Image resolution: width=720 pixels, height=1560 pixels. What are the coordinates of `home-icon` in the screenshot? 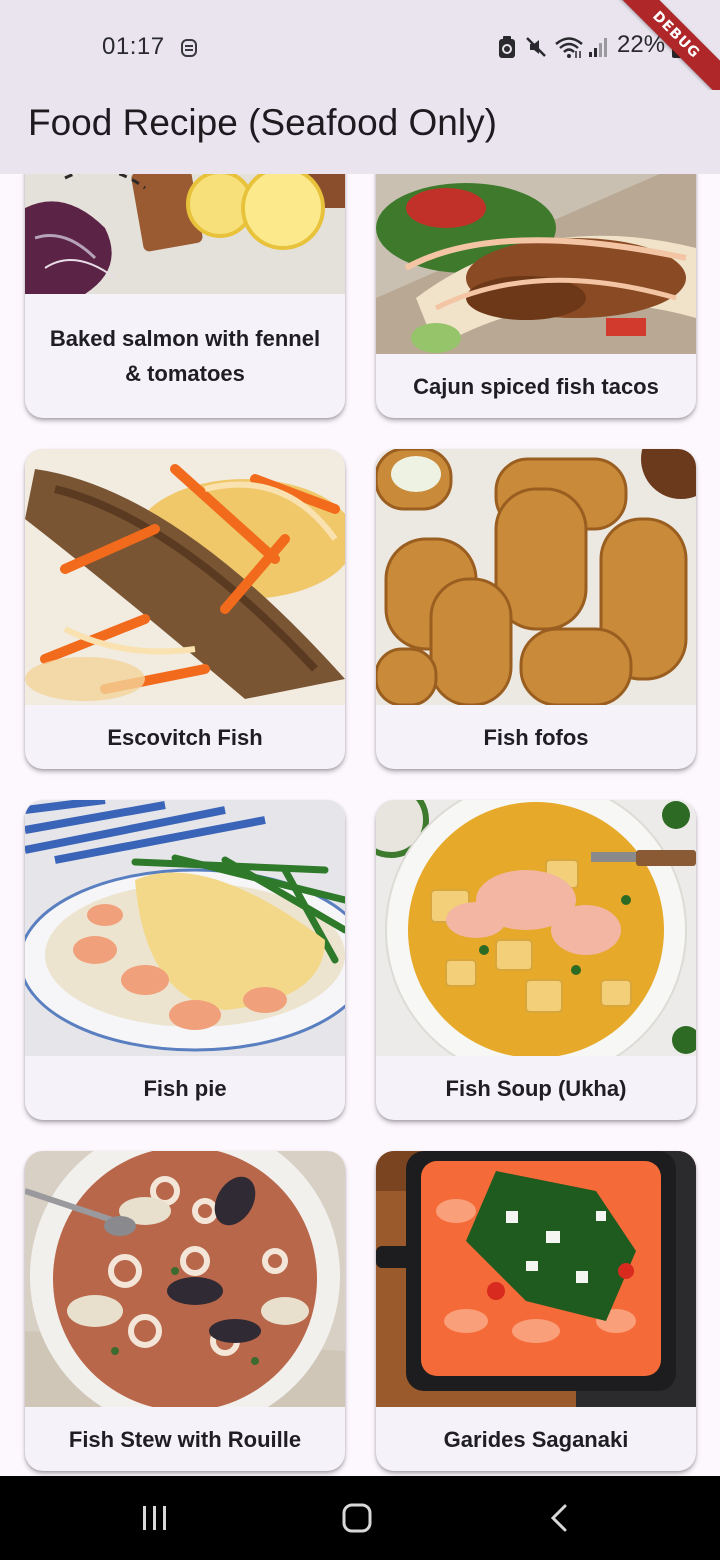 It's located at (357, 1518).